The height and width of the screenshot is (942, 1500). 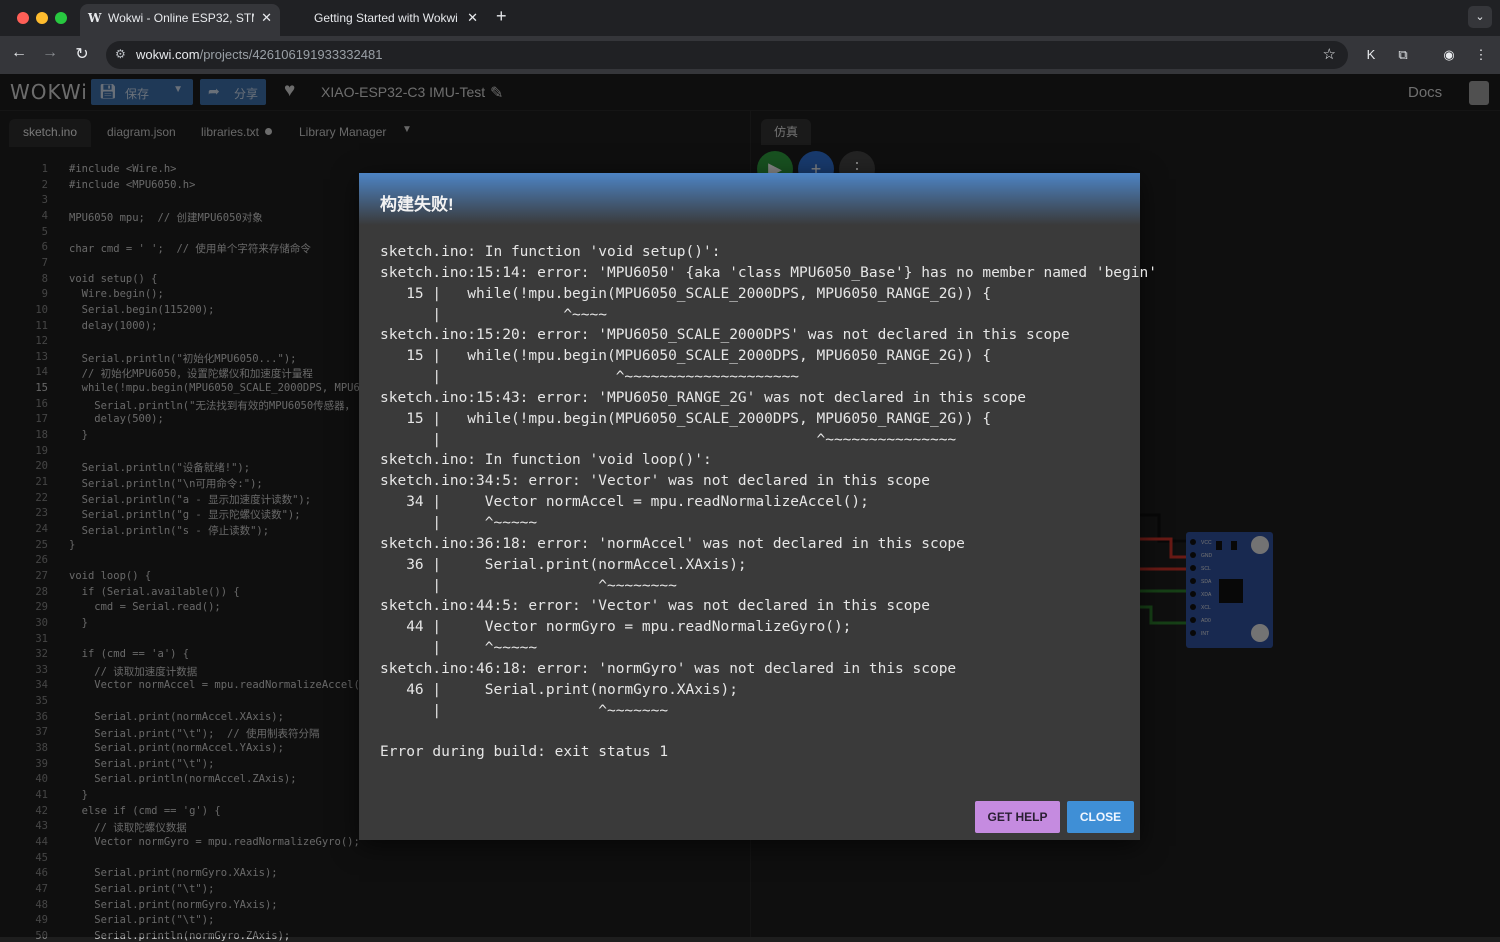 What do you see at coordinates (95, 18) in the screenshot?
I see `wokwi-favicon-icon: W` at bounding box center [95, 18].